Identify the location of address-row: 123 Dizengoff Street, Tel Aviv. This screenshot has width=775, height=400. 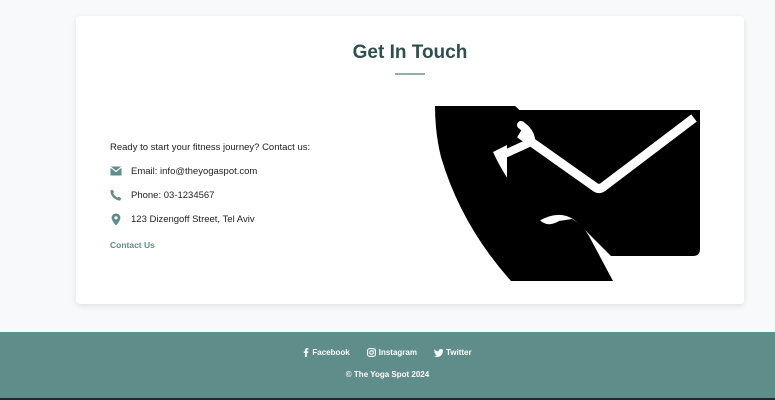
(182, 219).